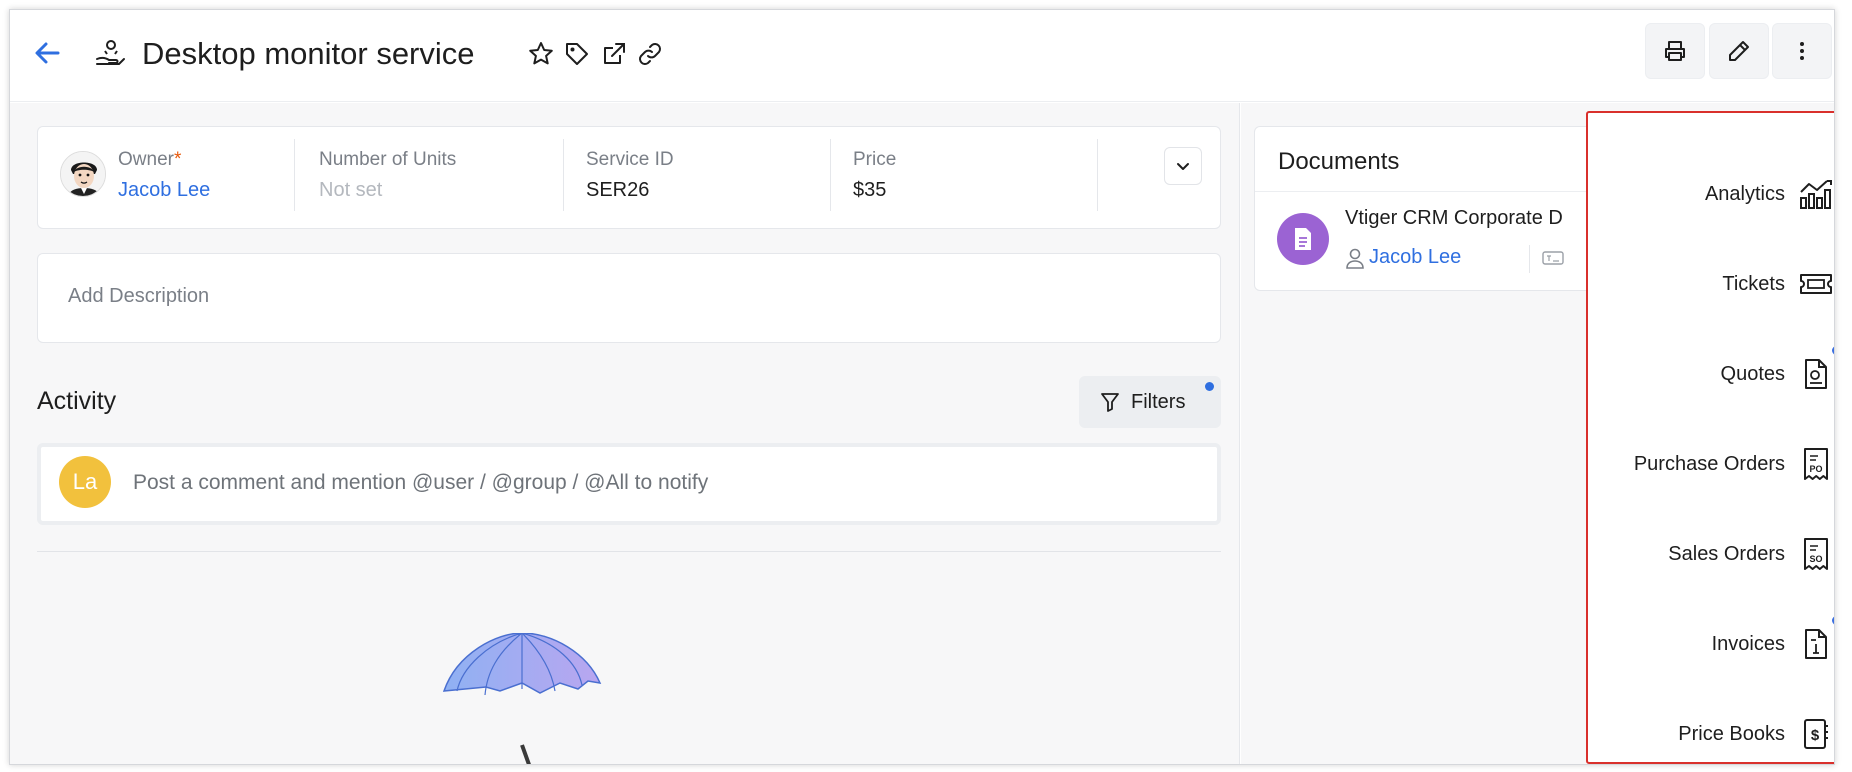  What do you see at coordinates (1553, 258) in the screenshot?
I see `document-type-icon` at bounding box center [1553, 258].